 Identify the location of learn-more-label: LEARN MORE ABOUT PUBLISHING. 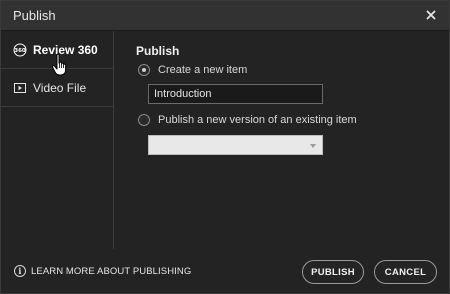
(111, 271).